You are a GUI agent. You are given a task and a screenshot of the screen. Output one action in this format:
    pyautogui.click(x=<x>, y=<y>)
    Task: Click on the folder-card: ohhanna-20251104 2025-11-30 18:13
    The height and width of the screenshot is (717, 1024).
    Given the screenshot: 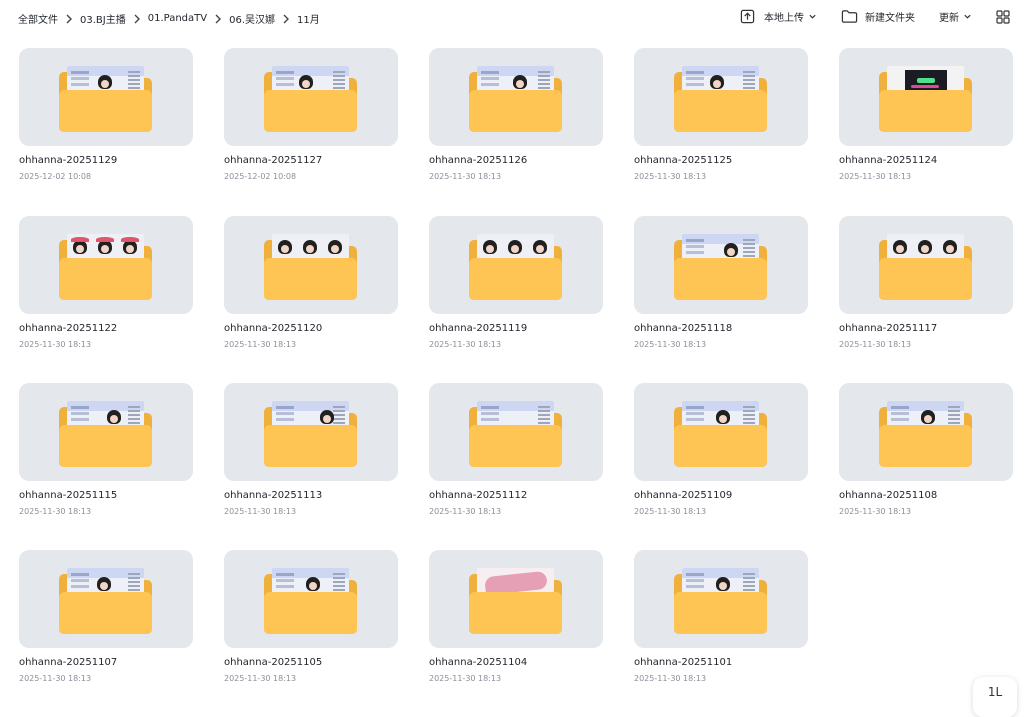 What is the action you would take?
    pyautogui.click(x=516, y=620)
    